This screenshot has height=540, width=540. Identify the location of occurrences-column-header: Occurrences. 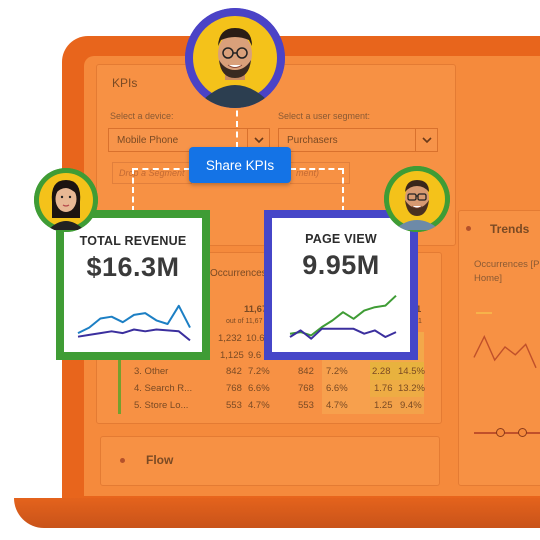
(238, 273).